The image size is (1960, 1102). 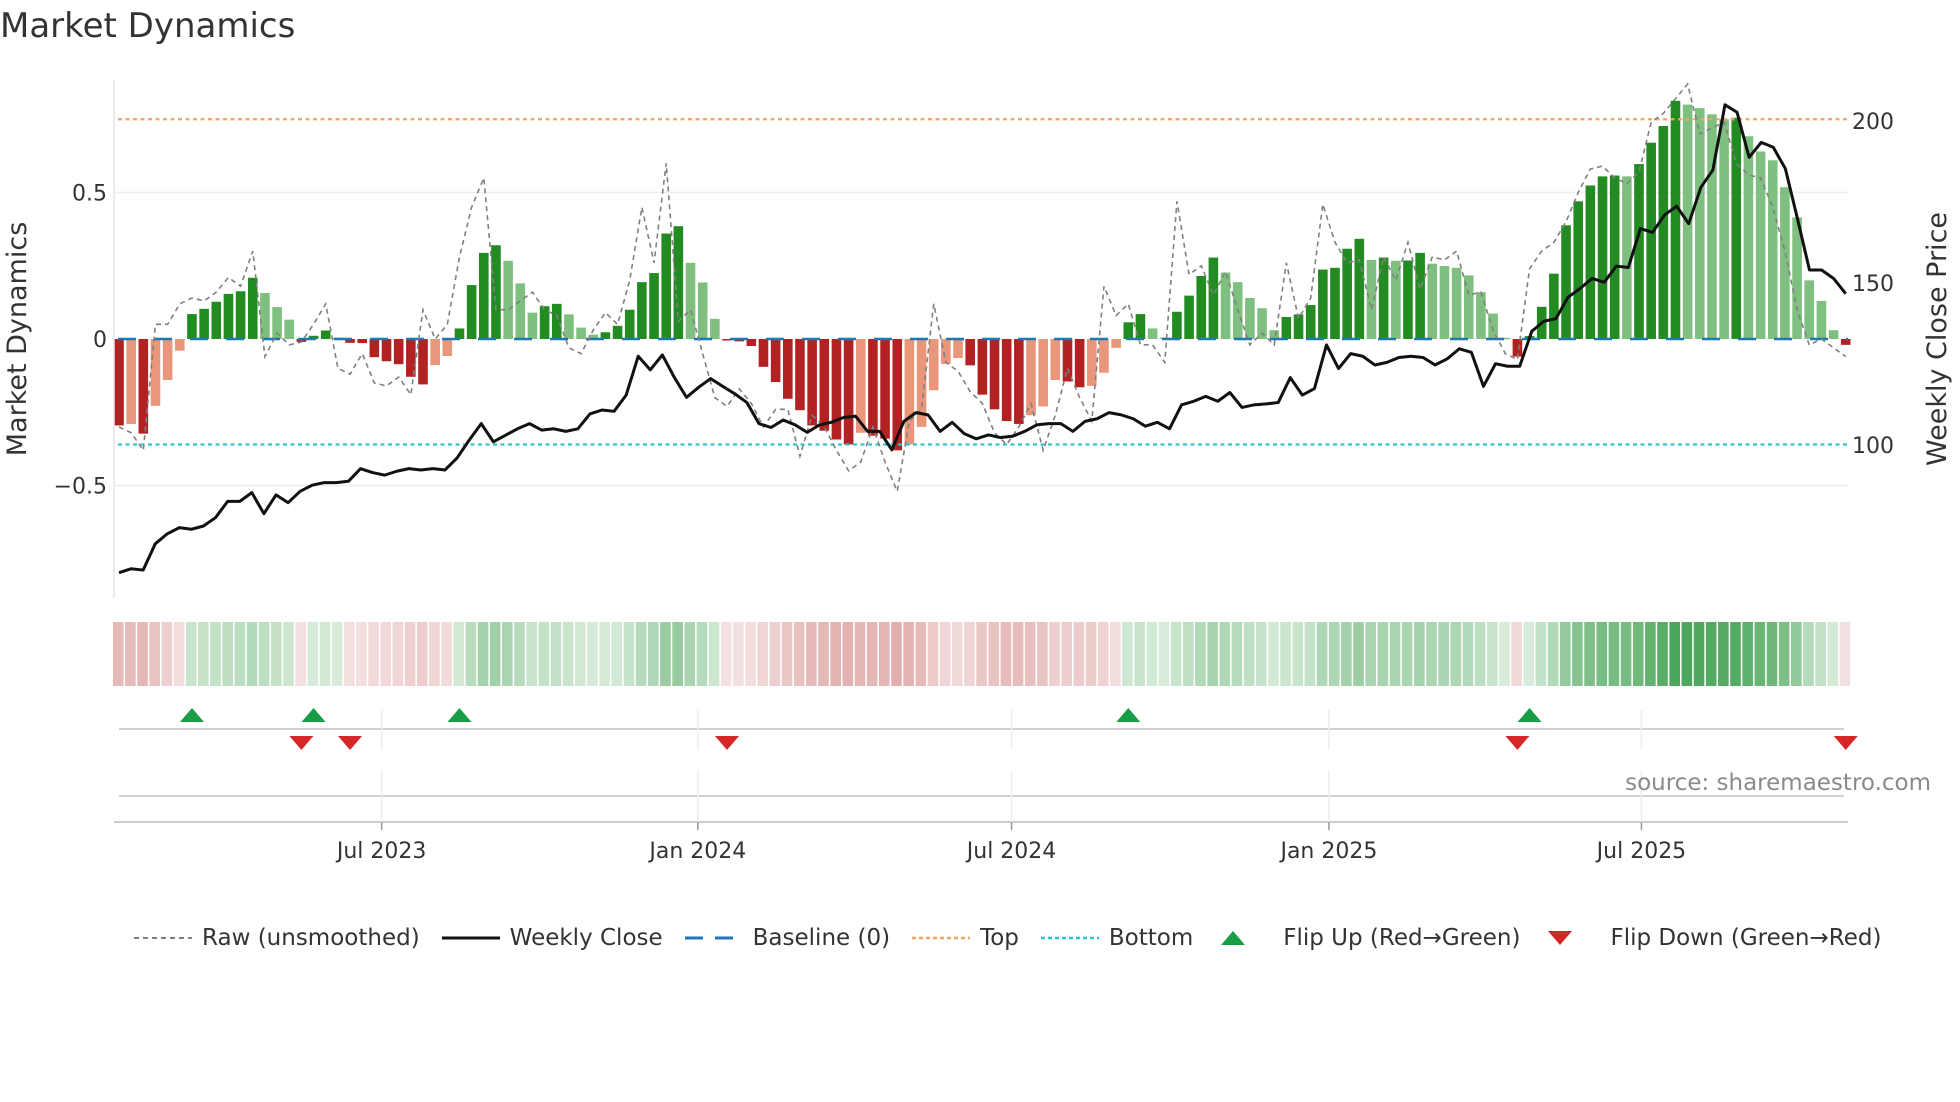 I want to click on legend-item-top: Top, so click(x=965, y=938).